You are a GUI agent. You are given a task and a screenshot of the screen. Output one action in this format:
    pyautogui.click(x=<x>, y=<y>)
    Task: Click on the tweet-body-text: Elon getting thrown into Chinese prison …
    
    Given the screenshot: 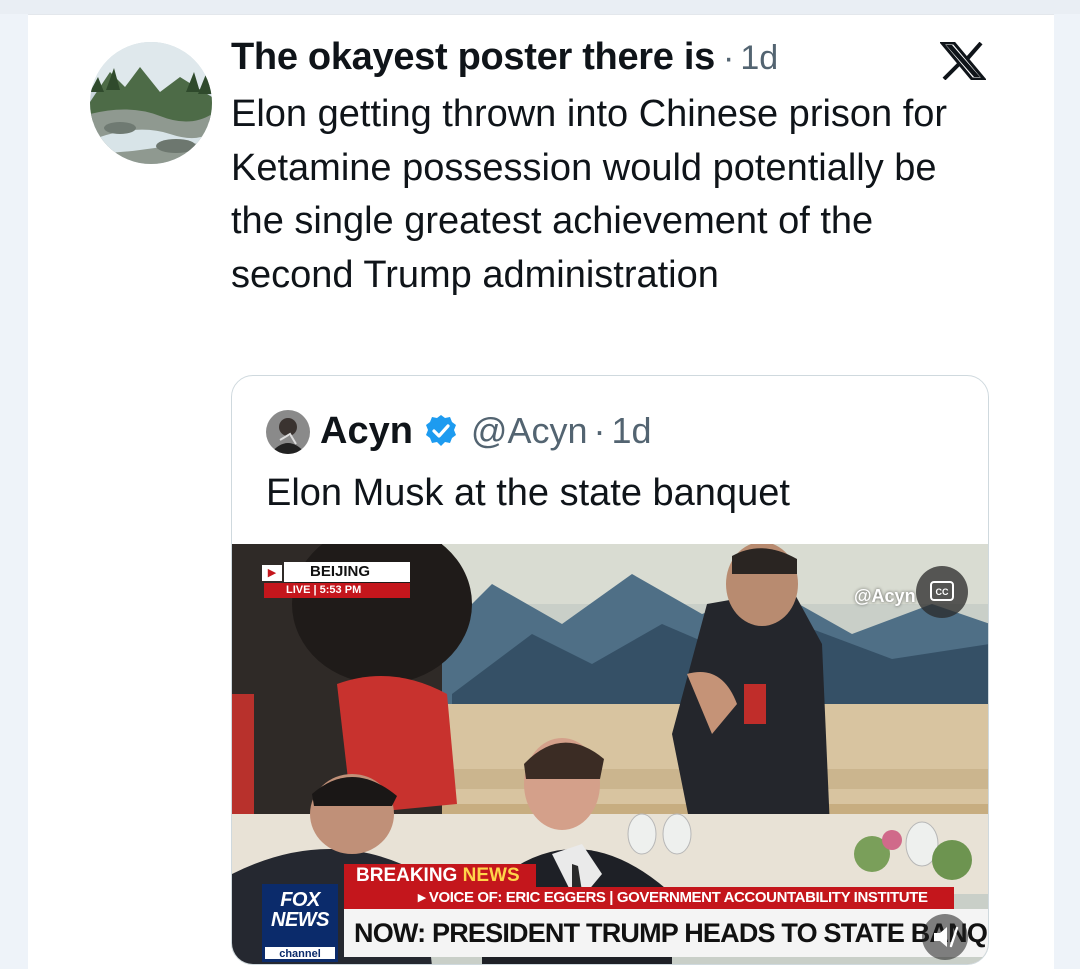 What is the action you would take?
    pyautogui.click(x=589, y=194)
    